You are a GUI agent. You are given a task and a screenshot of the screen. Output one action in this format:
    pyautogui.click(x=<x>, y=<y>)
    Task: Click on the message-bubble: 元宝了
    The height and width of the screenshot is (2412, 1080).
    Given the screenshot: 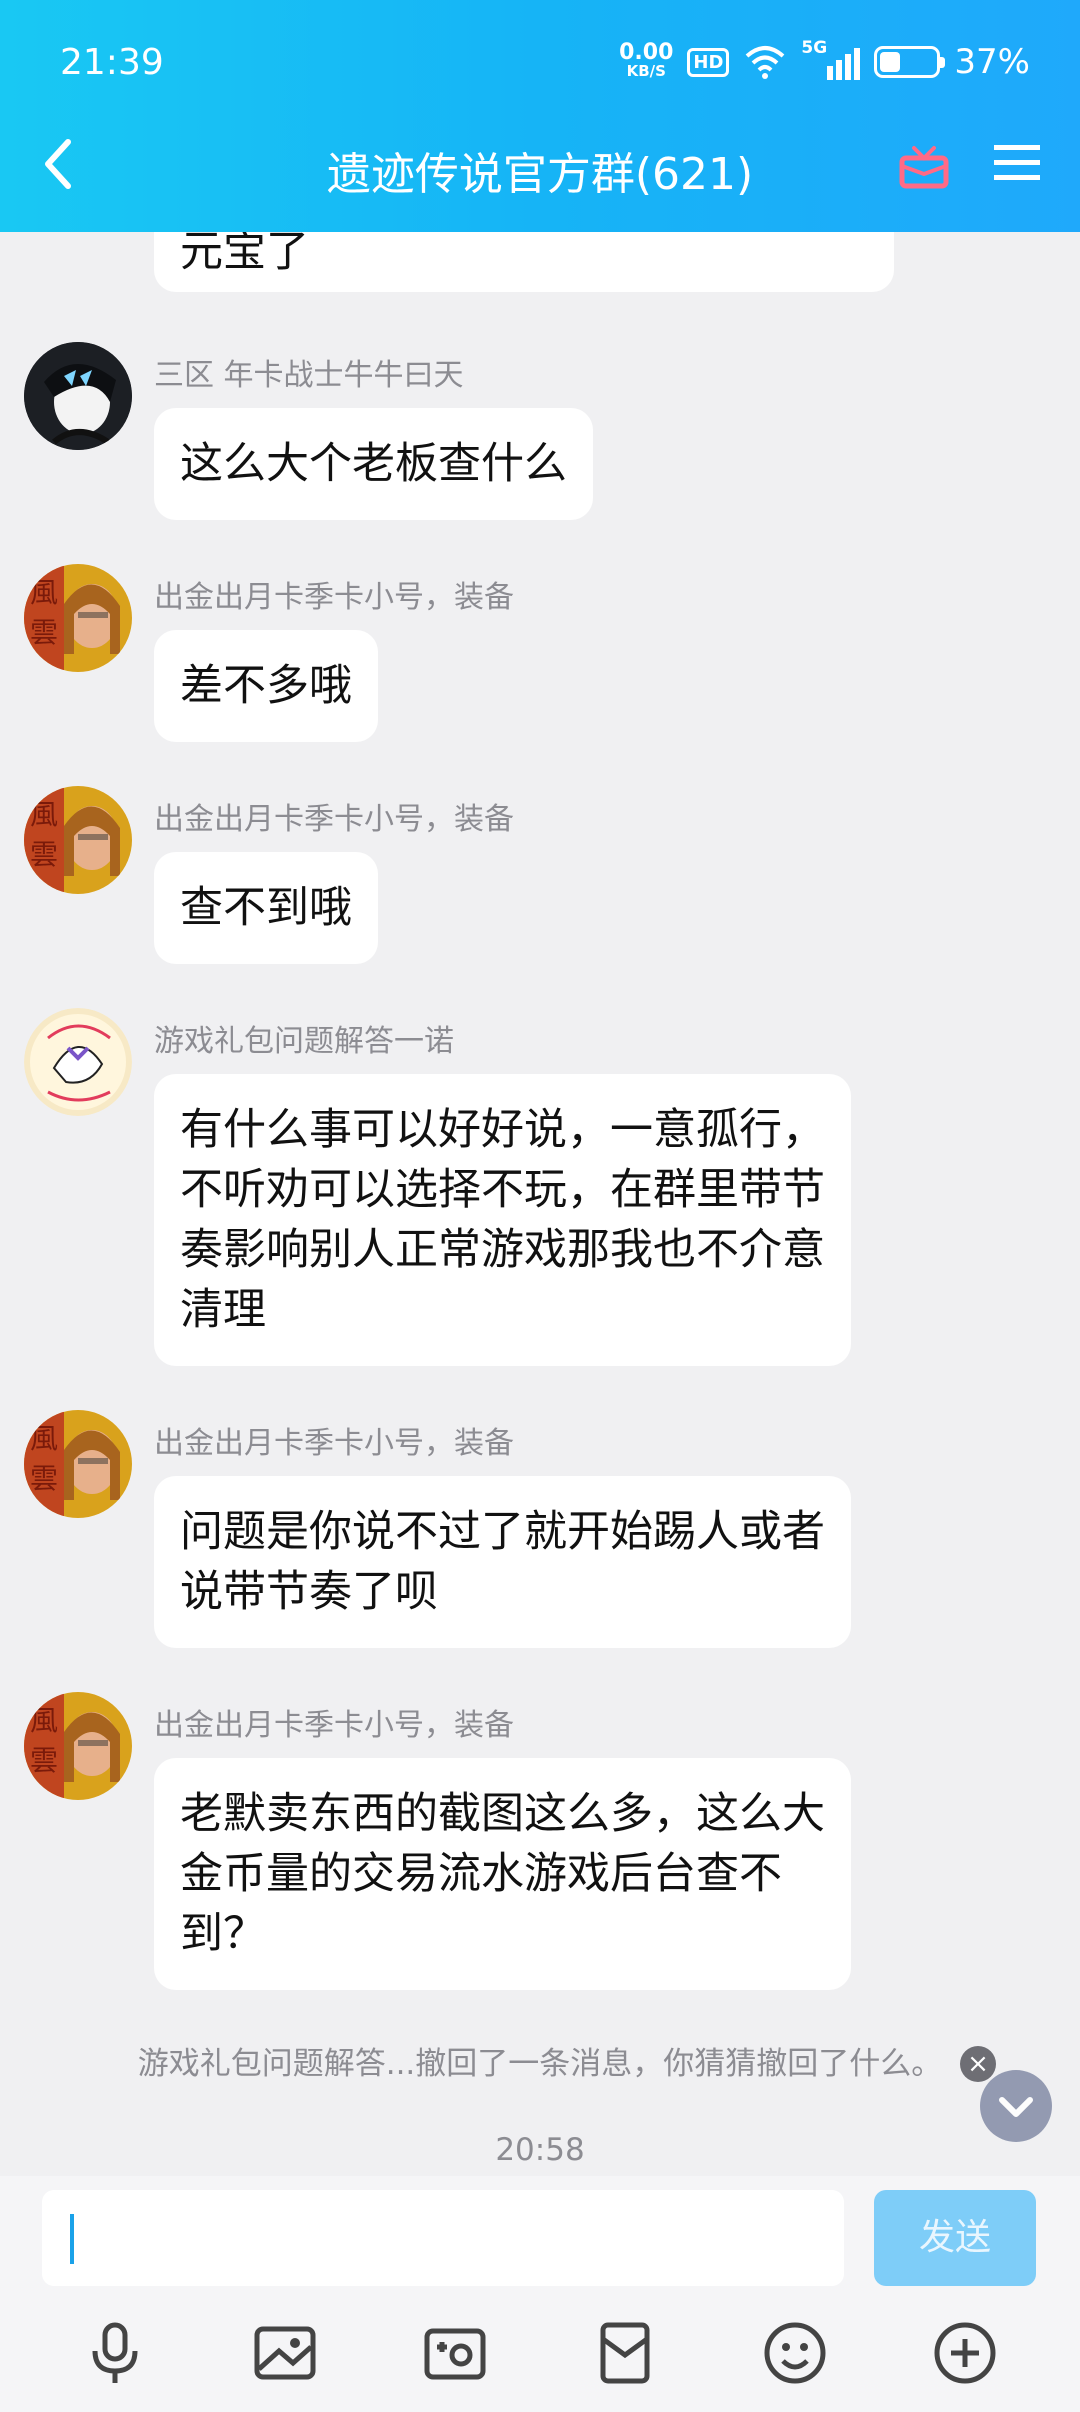 What is the action you would take?
    pyautogui.click(x=524, y=262)
    